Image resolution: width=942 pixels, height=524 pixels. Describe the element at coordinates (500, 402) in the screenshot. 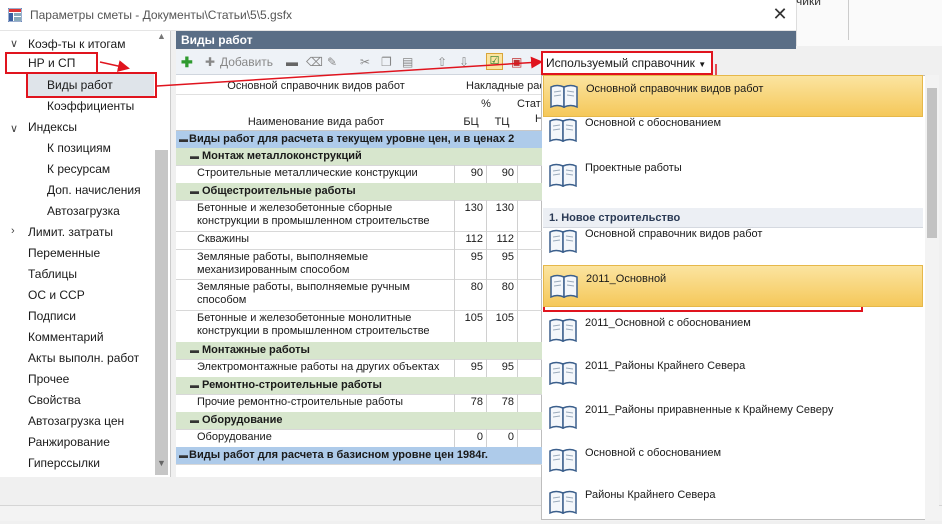

I see `row-tc-value: 78` at that location.